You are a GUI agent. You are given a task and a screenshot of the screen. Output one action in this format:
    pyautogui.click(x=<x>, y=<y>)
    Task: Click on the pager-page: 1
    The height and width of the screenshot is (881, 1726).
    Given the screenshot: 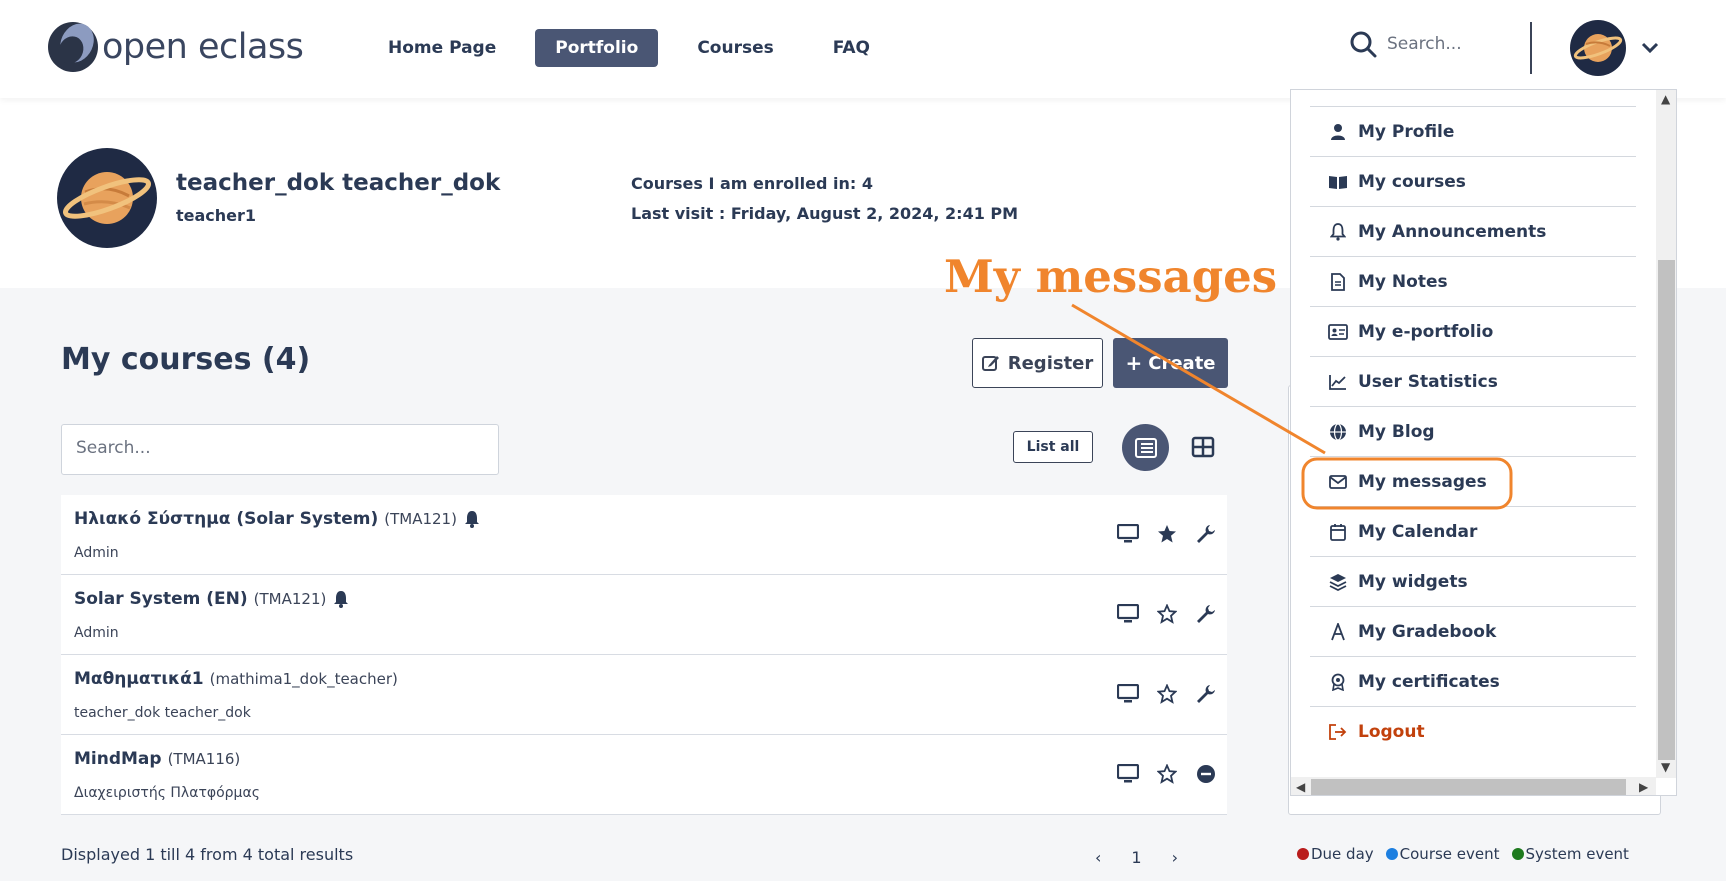 What is the action you would take?
    pyautogui.click(x=1136, y=857)
    